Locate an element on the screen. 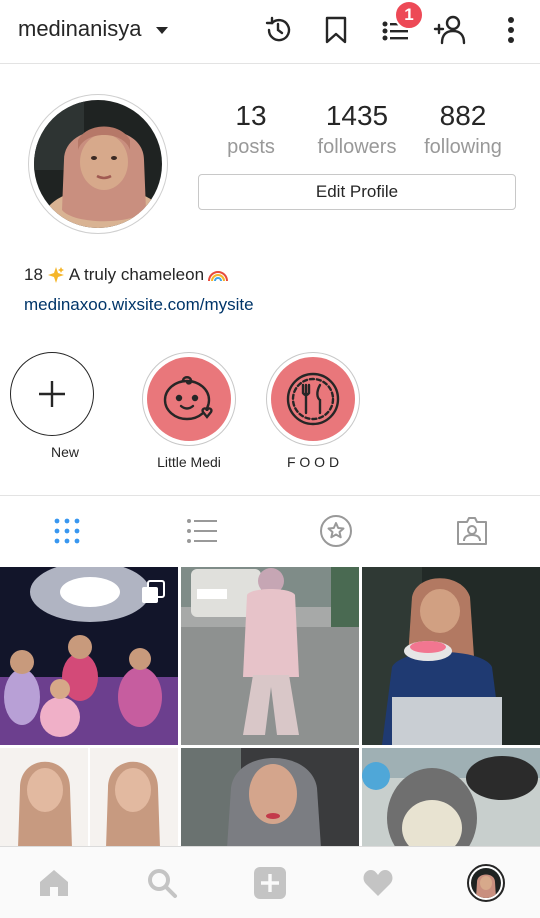 The height and width of the screenshot is (918, 540). discover-people-button is located at coordinates (450, 30).